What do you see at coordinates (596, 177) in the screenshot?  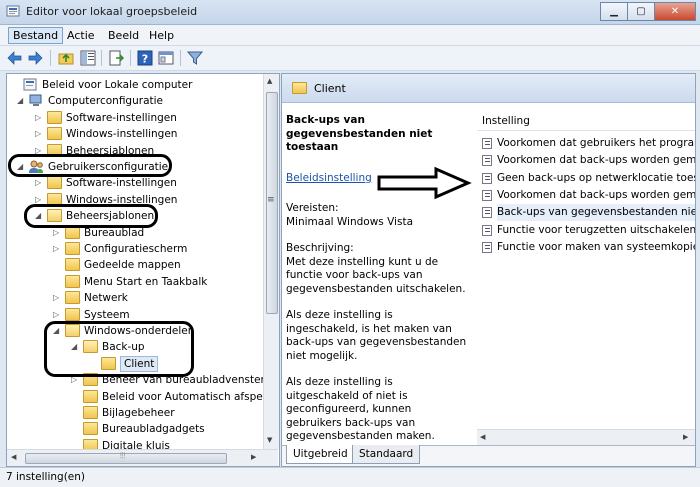 I see `setting-label: Geen back-ups op netwerklocatie toestaan` at bounding box center [596, 177].